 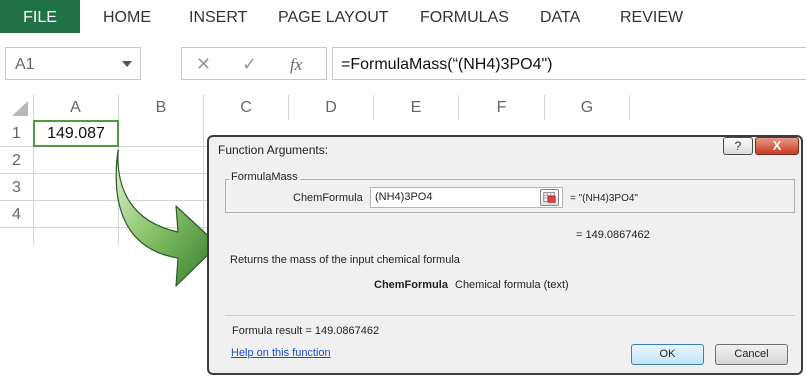 What do you see at coordinates (613, 235) in the screenshot?
I see `function-result-value: = 149.0867462` at bounding box center [613, 235].